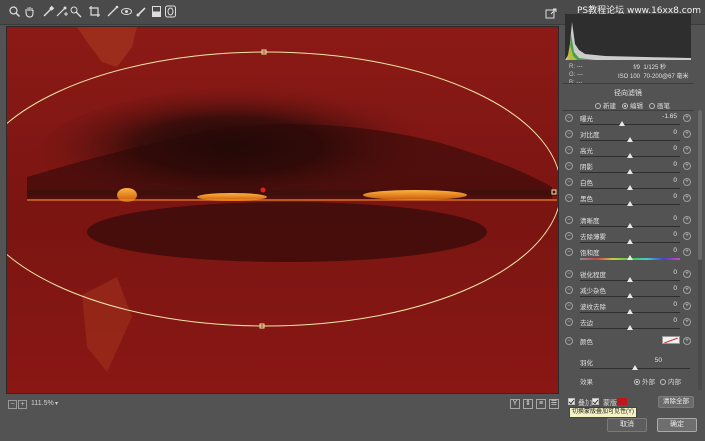 The image size is (705, 441). I want to click on feather-row: 羽化 50, so click(629, 364).